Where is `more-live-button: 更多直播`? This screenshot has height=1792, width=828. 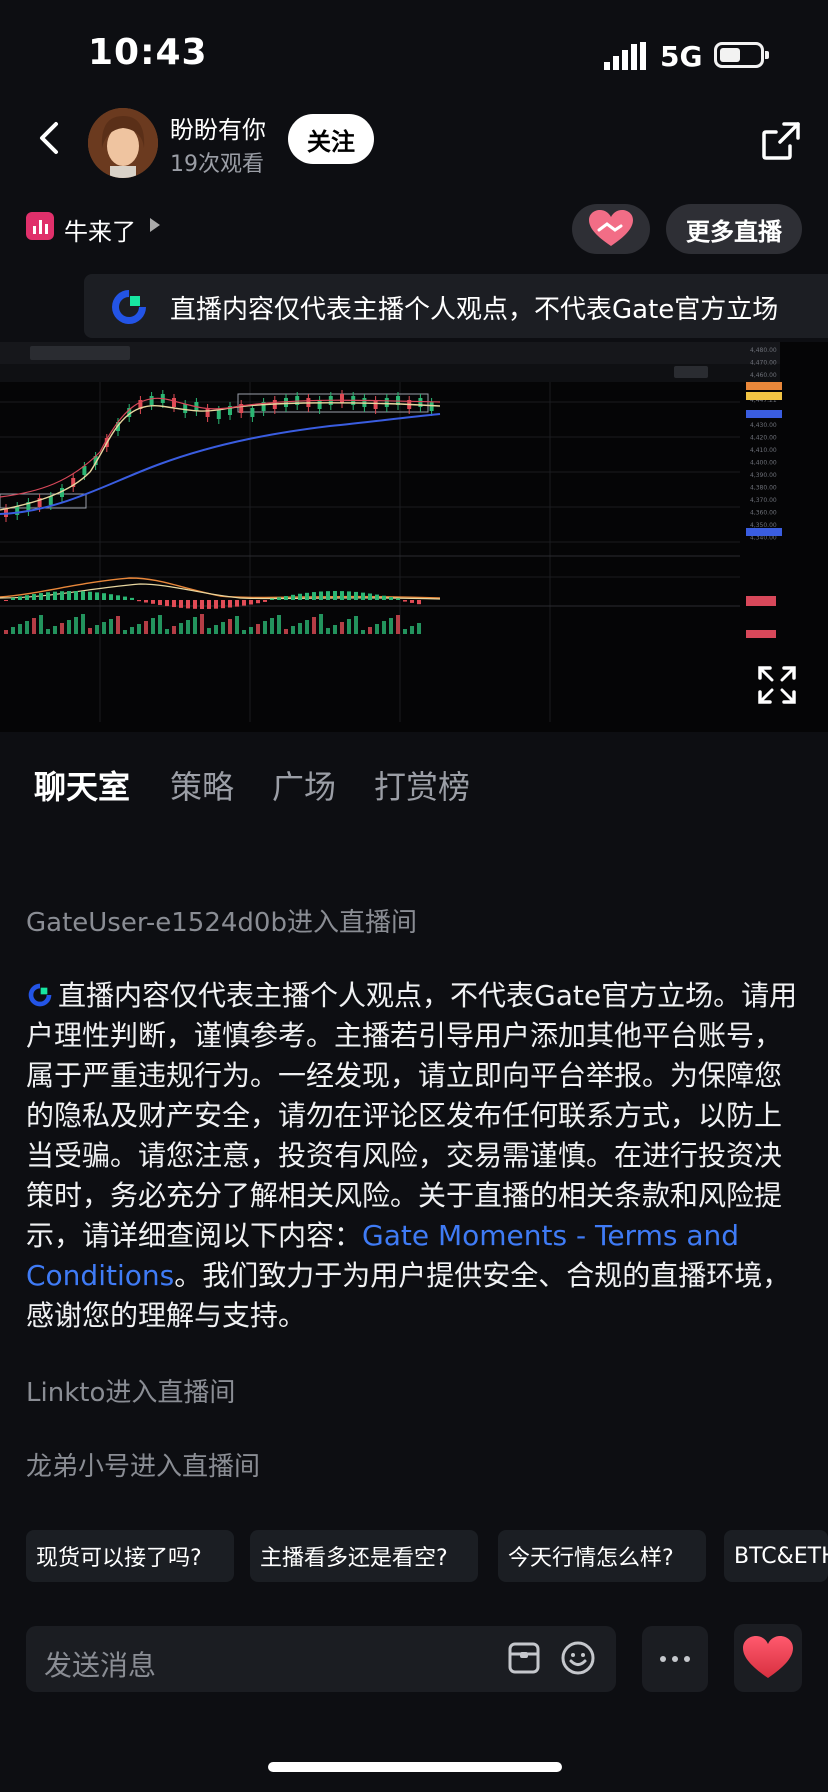
more-live-button: 更多直播 is located at coordinates (734, 229).